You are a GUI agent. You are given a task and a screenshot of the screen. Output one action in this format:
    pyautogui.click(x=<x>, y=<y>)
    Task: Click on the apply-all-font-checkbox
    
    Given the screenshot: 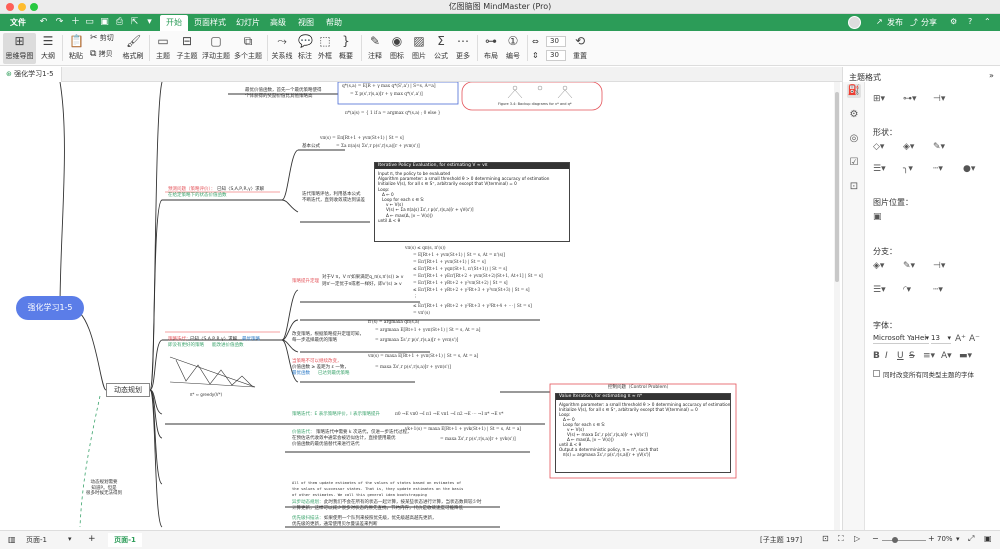 What is the action you would take?
    pyautogui.click(x=876, y=373)
    